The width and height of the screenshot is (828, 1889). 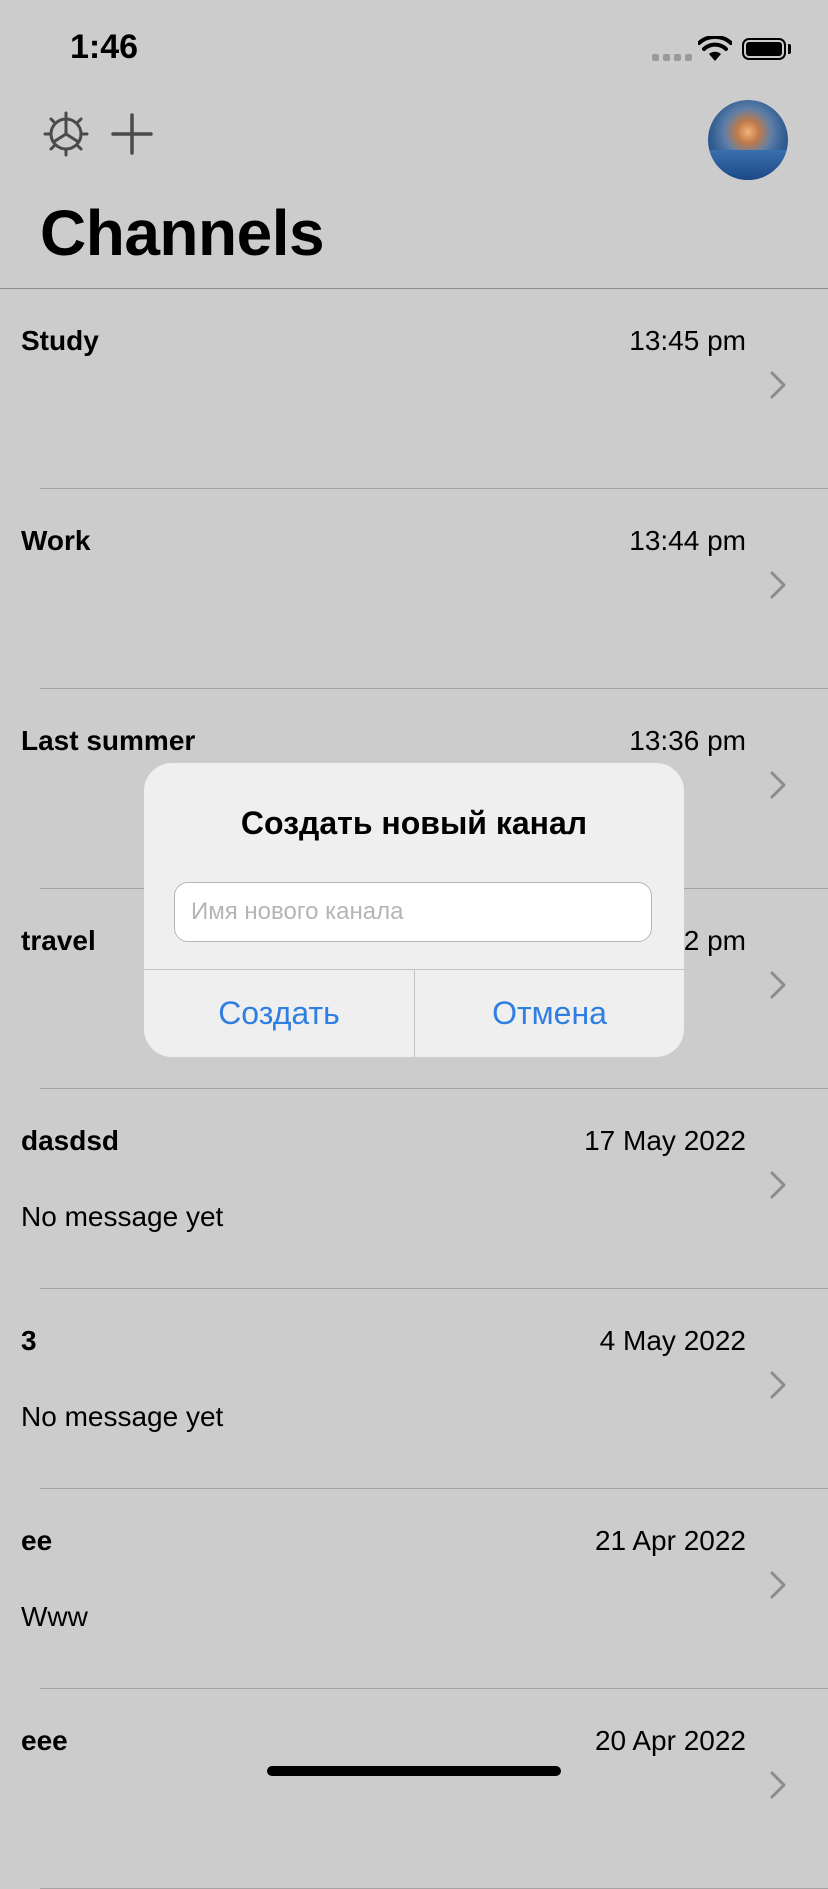 I want to click on create-channel-dialog: Создать новый канал Создать Отмена, so click(x=414, y=910).